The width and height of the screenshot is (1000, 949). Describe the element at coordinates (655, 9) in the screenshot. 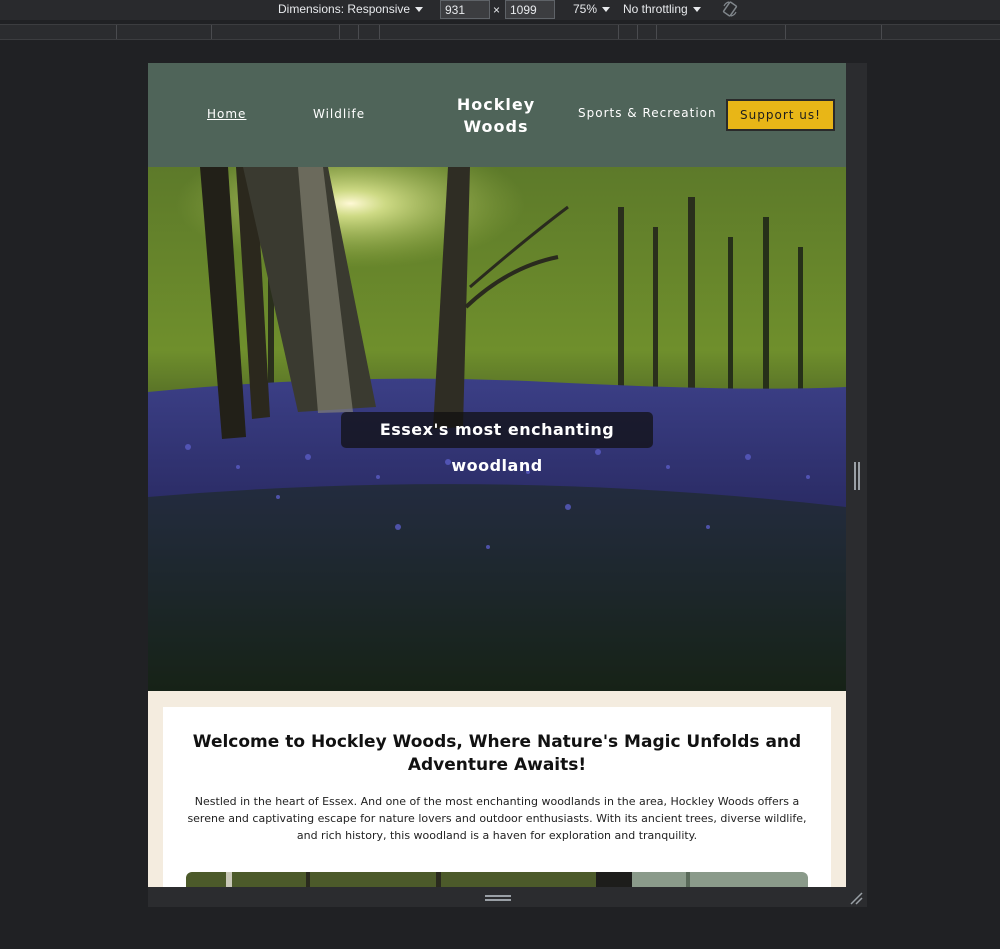

I see `throttling-label: No throttling` at that location.